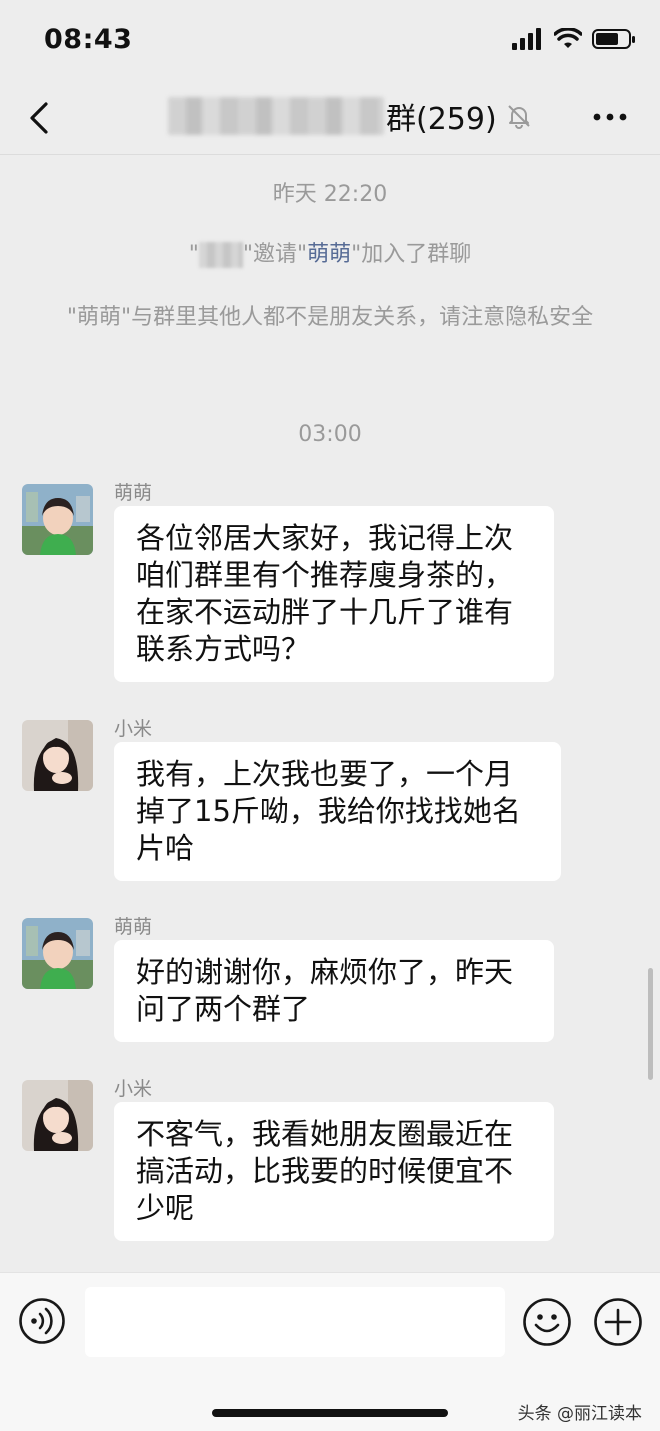  I want to click on signal-icon, so click(526, 39).